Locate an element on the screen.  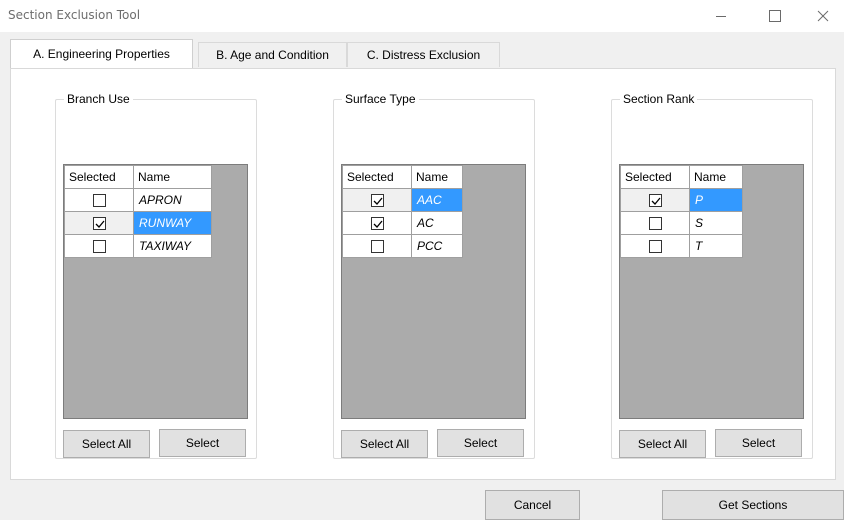
branch-use-select-button: Select is located at coordinates (202, 443).